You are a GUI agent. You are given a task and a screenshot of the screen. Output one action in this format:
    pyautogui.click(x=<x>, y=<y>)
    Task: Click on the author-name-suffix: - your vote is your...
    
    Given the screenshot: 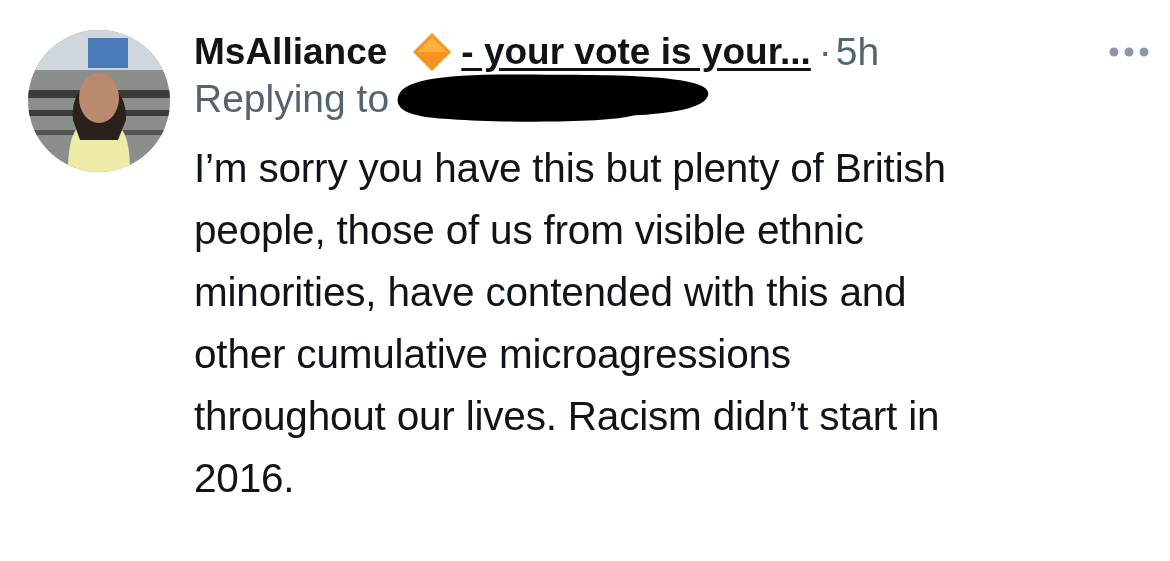 What is the action you would take?
    pyautogui.click(x=636, y=52)
    